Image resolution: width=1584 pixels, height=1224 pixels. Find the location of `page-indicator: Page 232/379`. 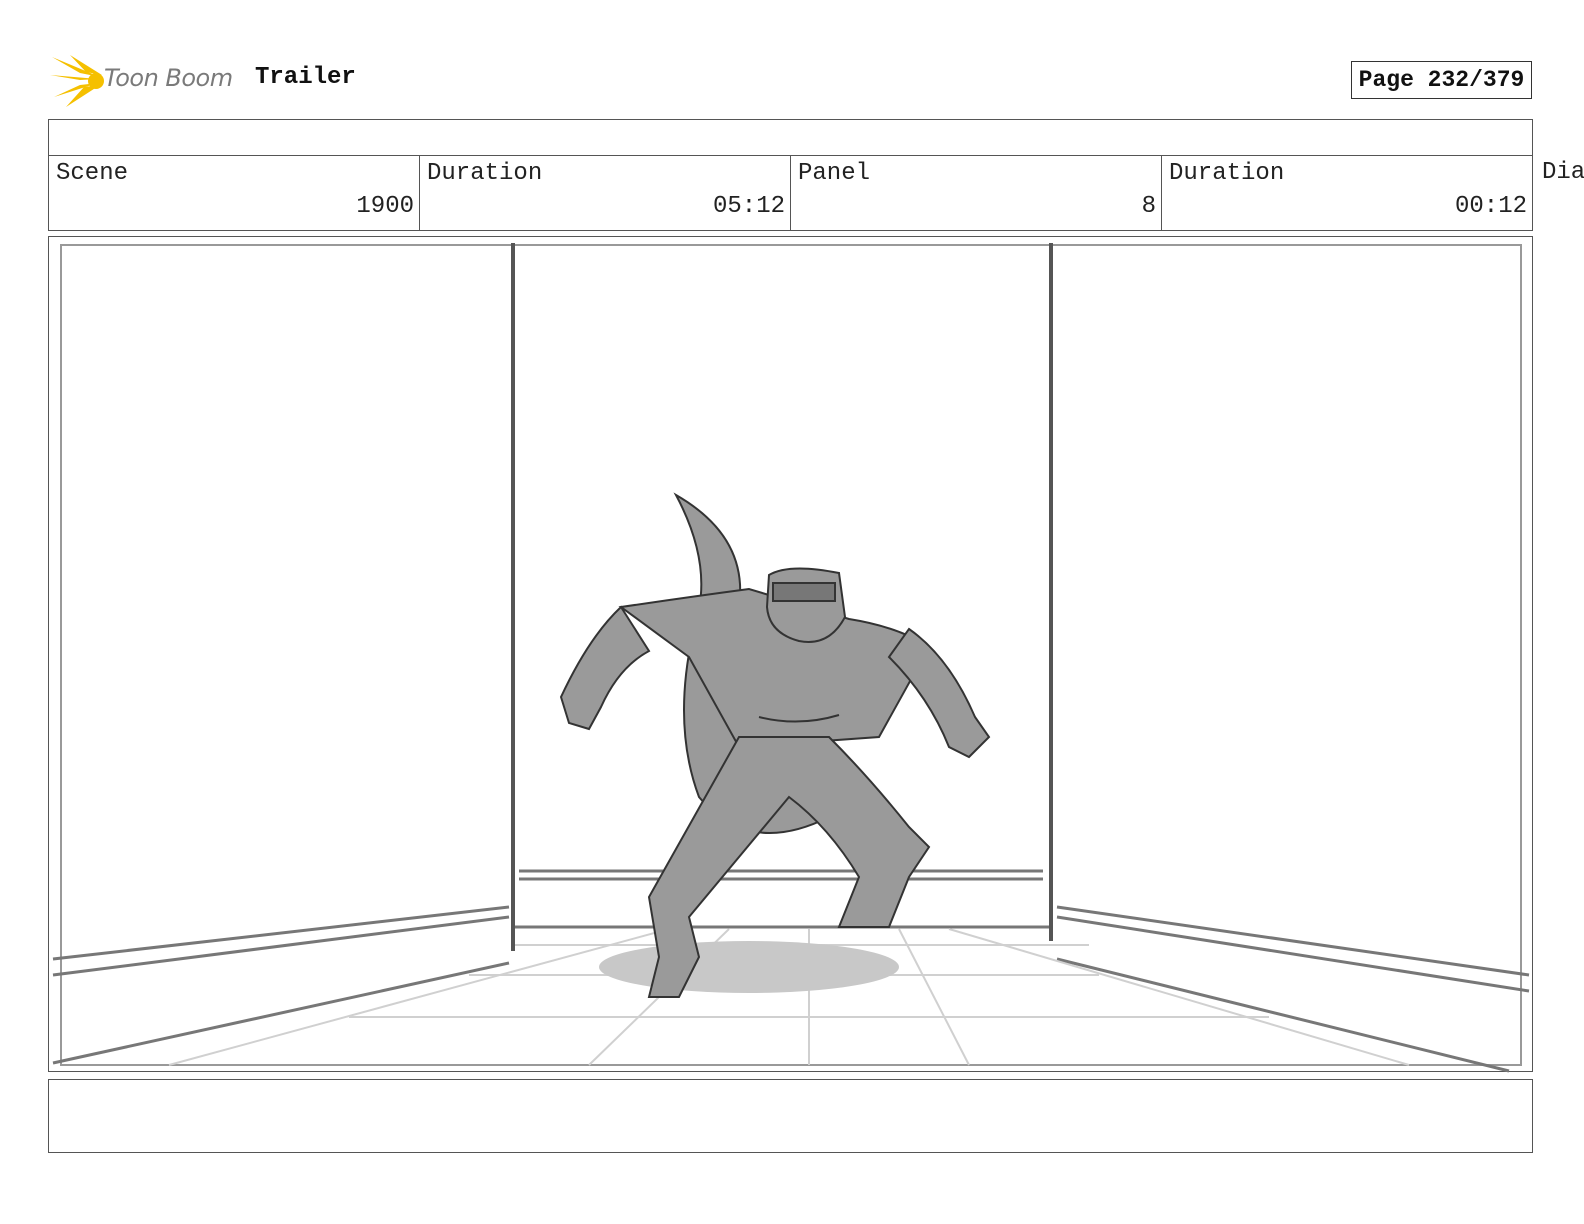

page-indicator: Page 232/379 is located at coordinates (1441, 80).